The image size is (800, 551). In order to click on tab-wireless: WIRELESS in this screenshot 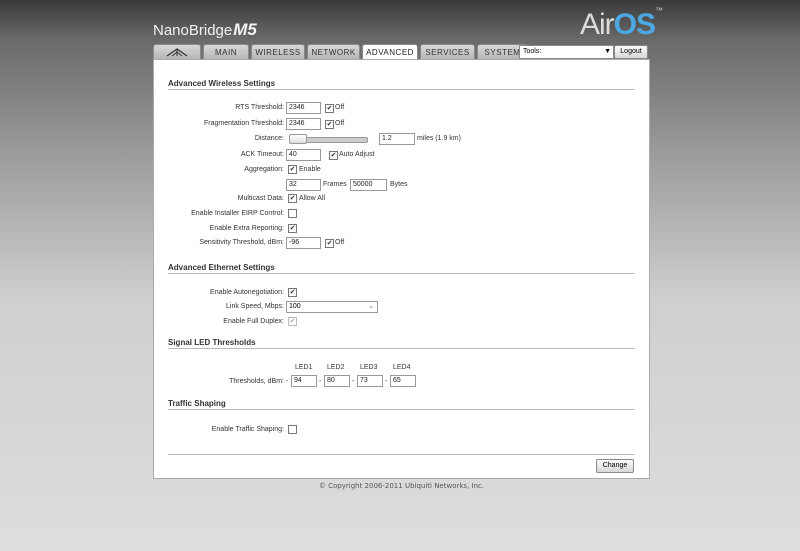, I will do `click(278, 51)`.